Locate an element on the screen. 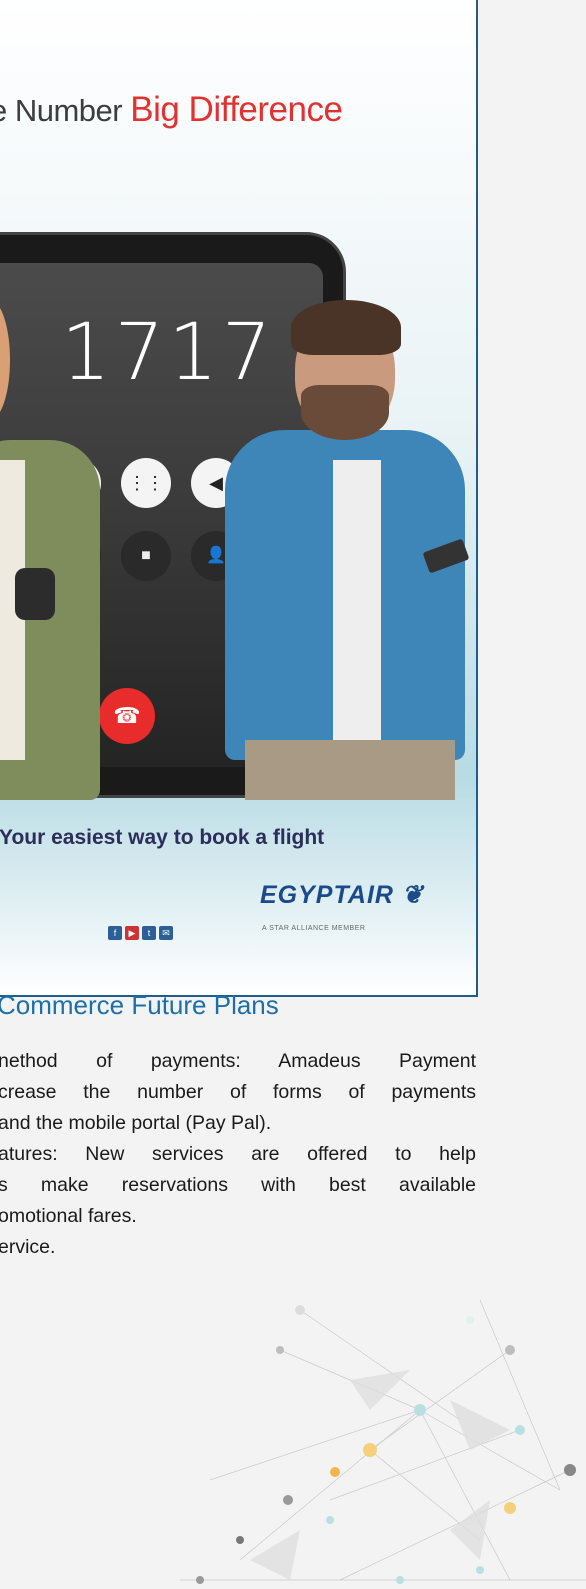 This screenshot has width=586, height=1589. body-line: ervice. is located at coordinates (28, 1247).